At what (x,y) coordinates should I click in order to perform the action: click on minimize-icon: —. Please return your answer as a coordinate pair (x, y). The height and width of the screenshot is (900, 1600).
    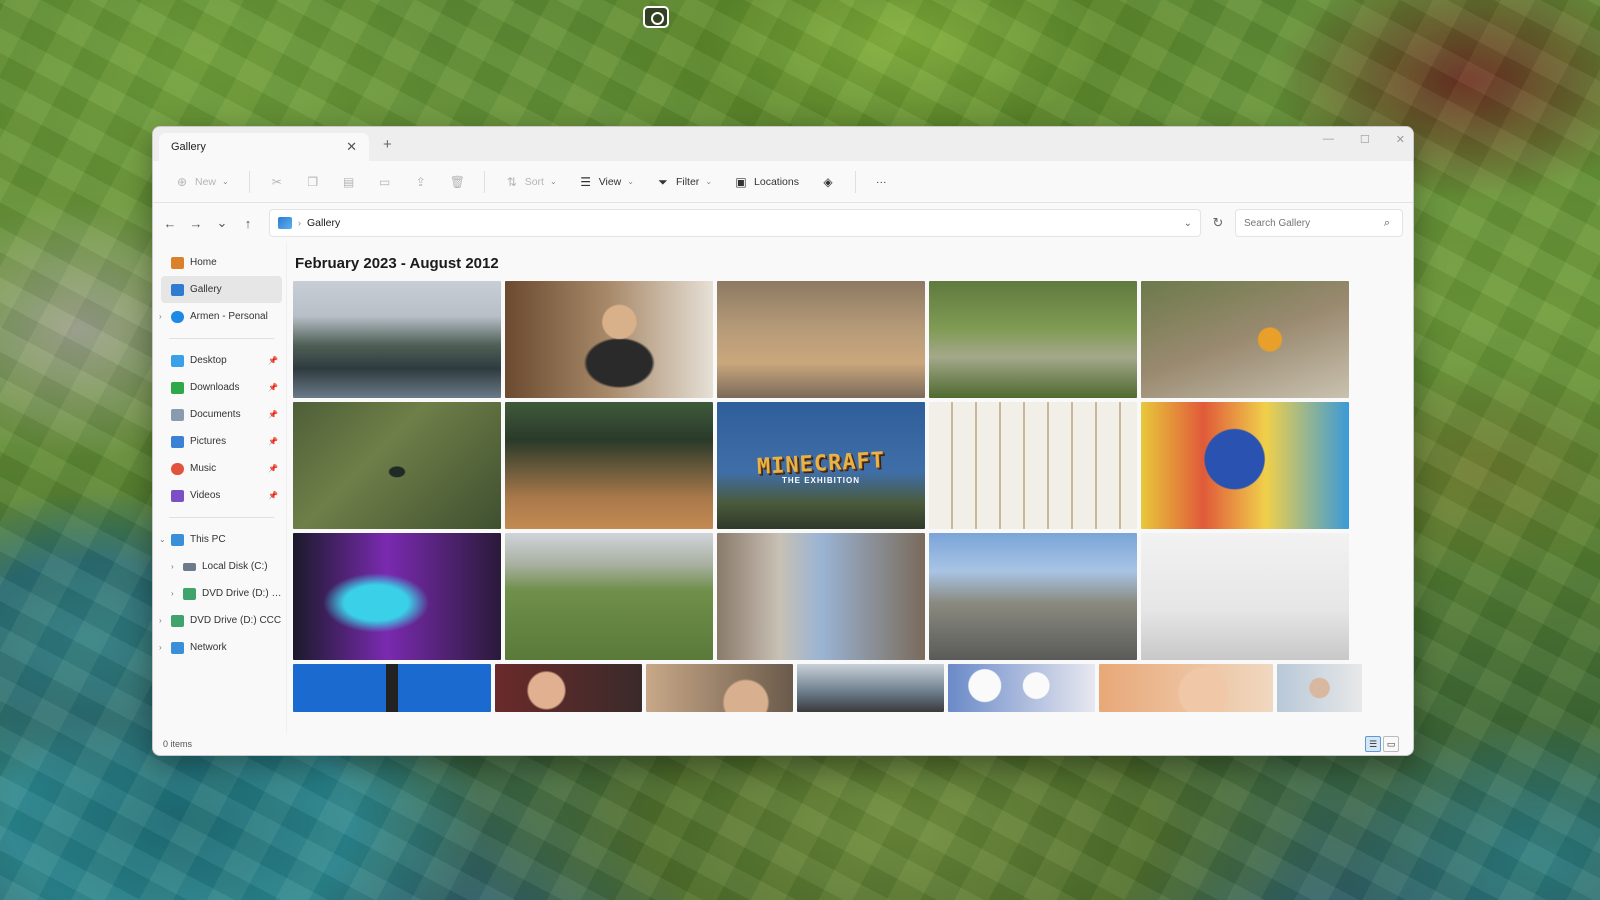
    Looking at the image, I should click on (1328, 139).